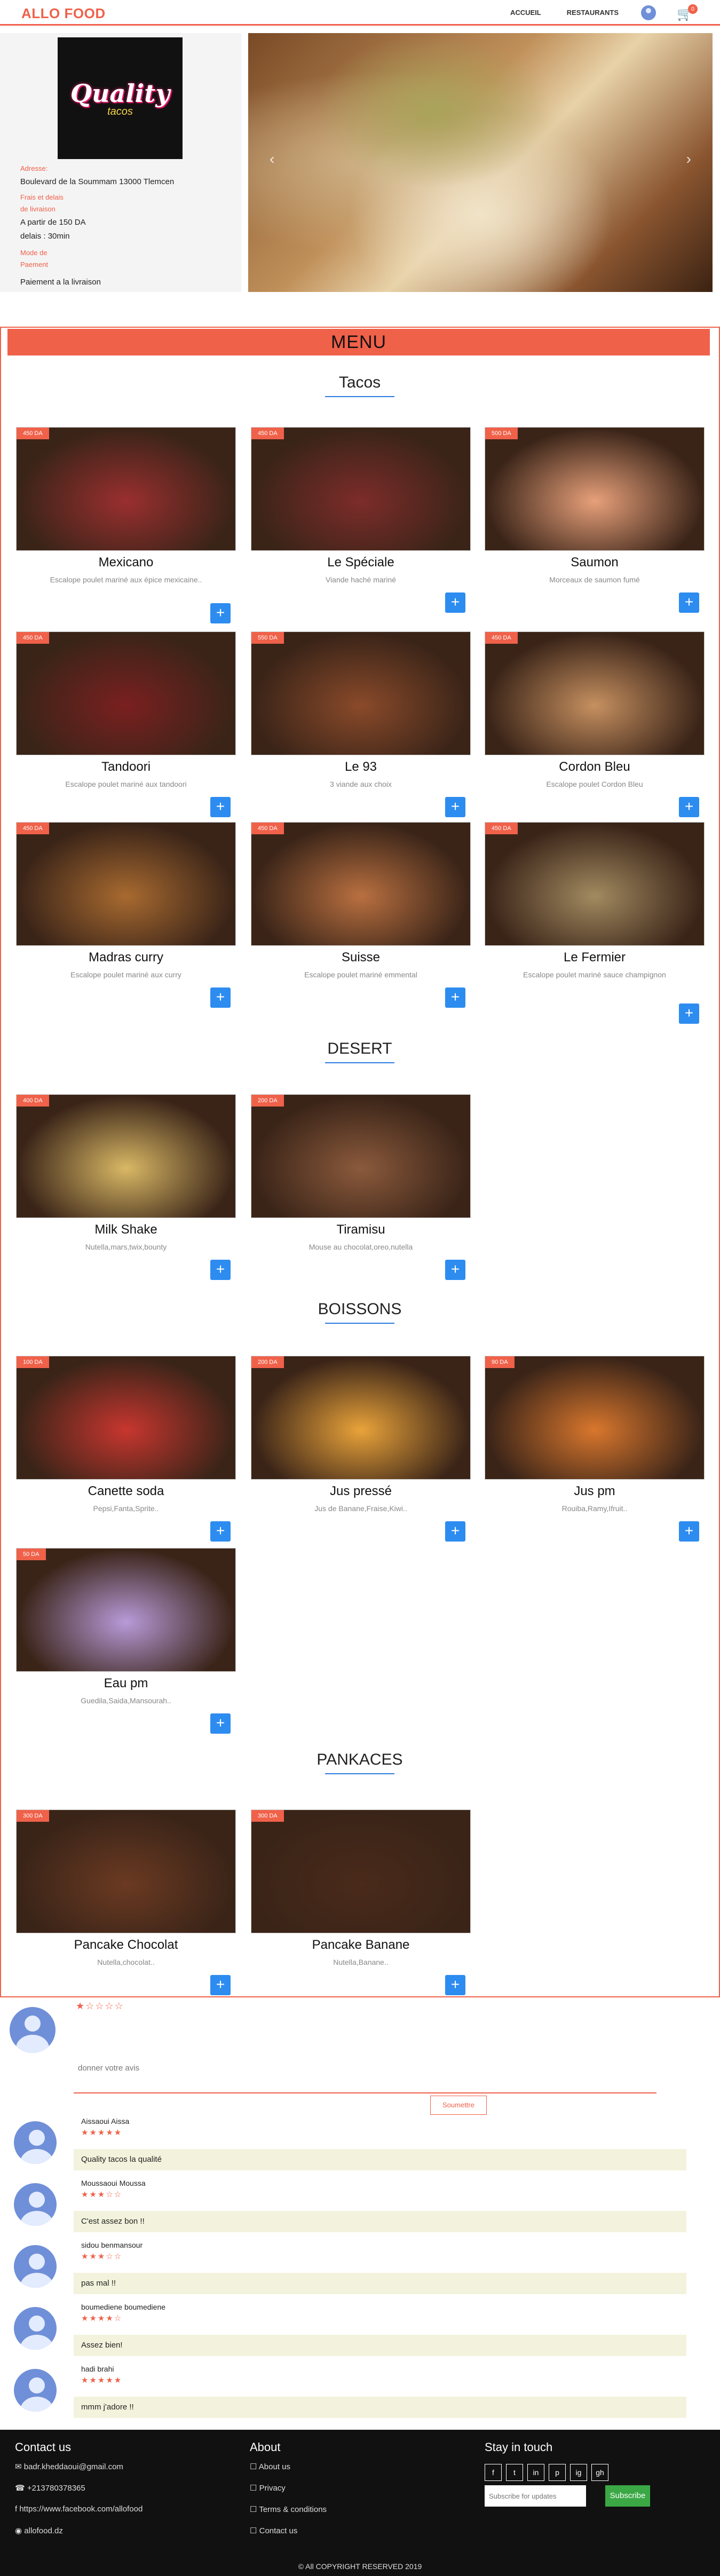  What do you see at coordinates (361, 1491) in the screenshot?
I see `menu-item-name: Jus pressé` at bounding box center [361, 1491].